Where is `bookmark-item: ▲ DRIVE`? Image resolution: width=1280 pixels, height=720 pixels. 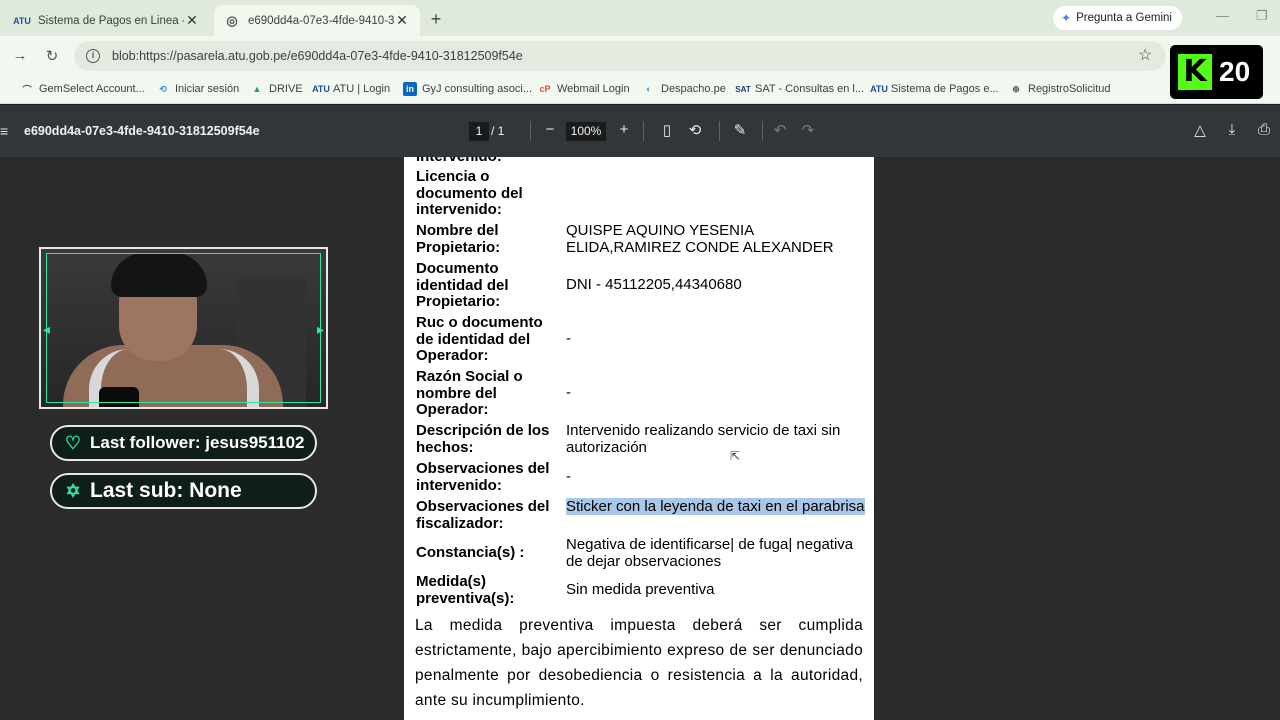
bookmark-item: ▲ DRIVE is located at coordinates (276, 89).